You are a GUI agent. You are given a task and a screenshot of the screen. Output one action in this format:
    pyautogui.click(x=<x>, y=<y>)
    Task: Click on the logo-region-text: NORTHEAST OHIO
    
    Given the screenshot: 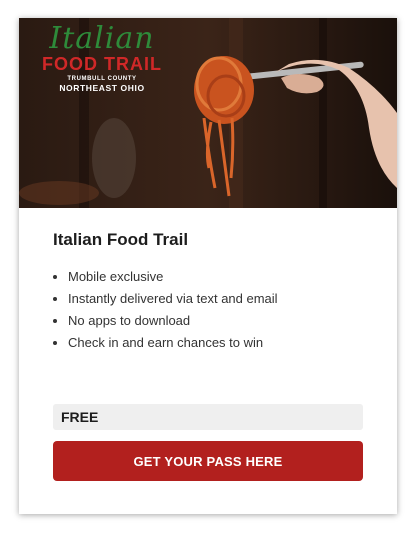 What is the action you would take?
    pyautogui.click(x=102, y=88)
    